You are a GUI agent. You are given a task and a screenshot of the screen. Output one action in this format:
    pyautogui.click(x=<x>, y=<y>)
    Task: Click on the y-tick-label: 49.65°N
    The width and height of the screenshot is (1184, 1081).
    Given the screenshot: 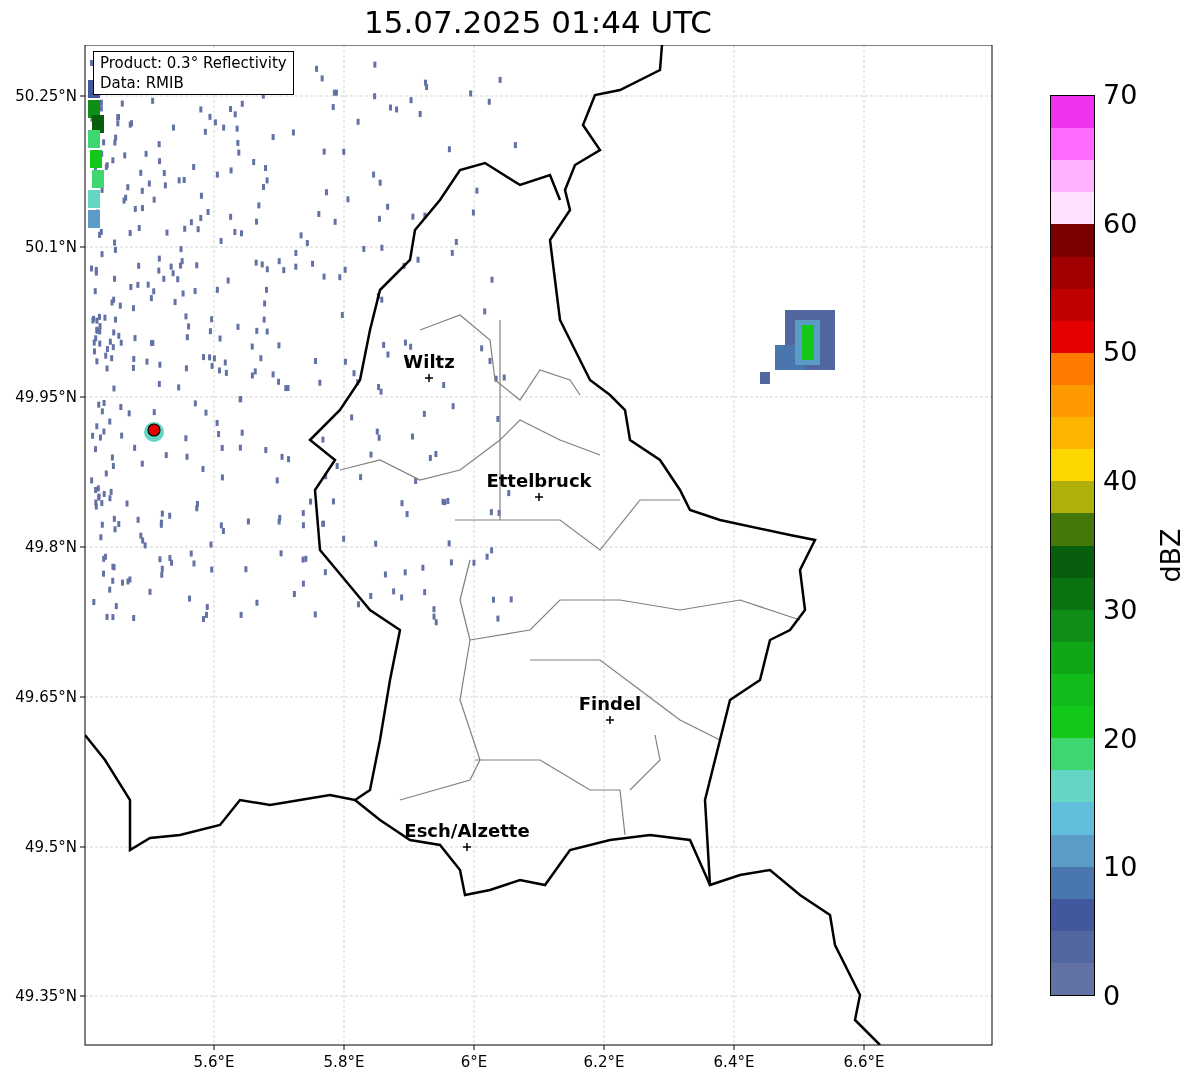 What is the action you would take?
    pyautogui.click(x=46, y=697)
    